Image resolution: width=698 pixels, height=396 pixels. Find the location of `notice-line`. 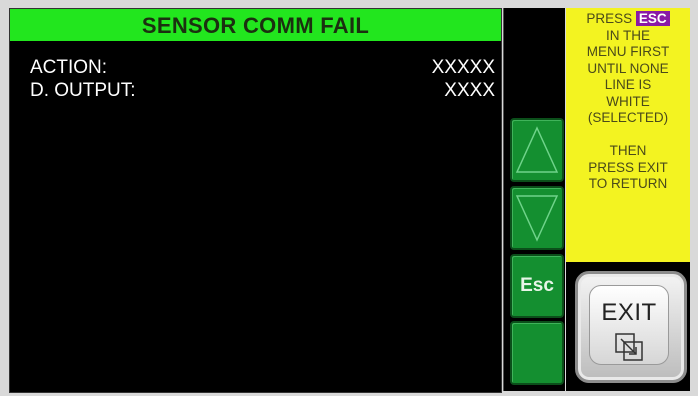

notice-line is located at coordinates (628, 135).